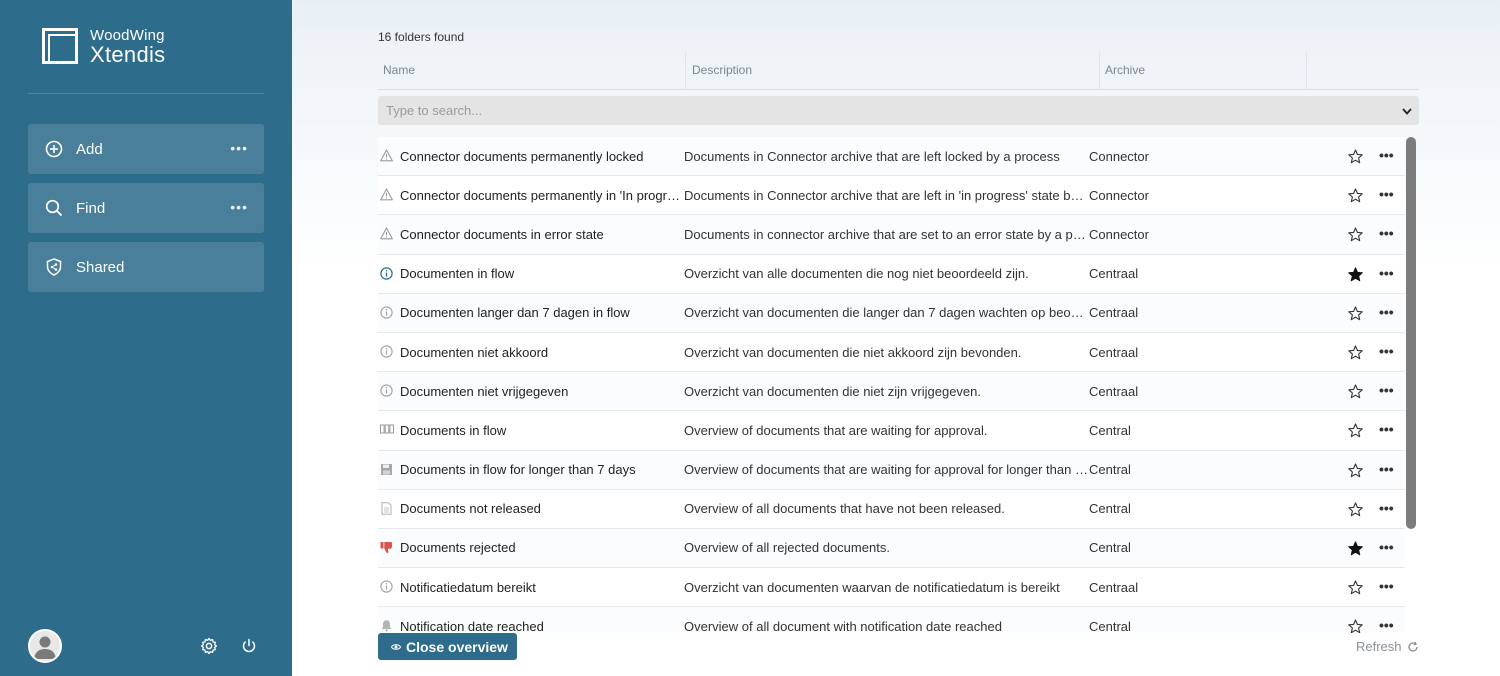 The height and width of the screenshot is (676, 1500). Describe the element at coordinates (1387, 646) in the screenshot. I see `refresh-button: Refresh` at that location.